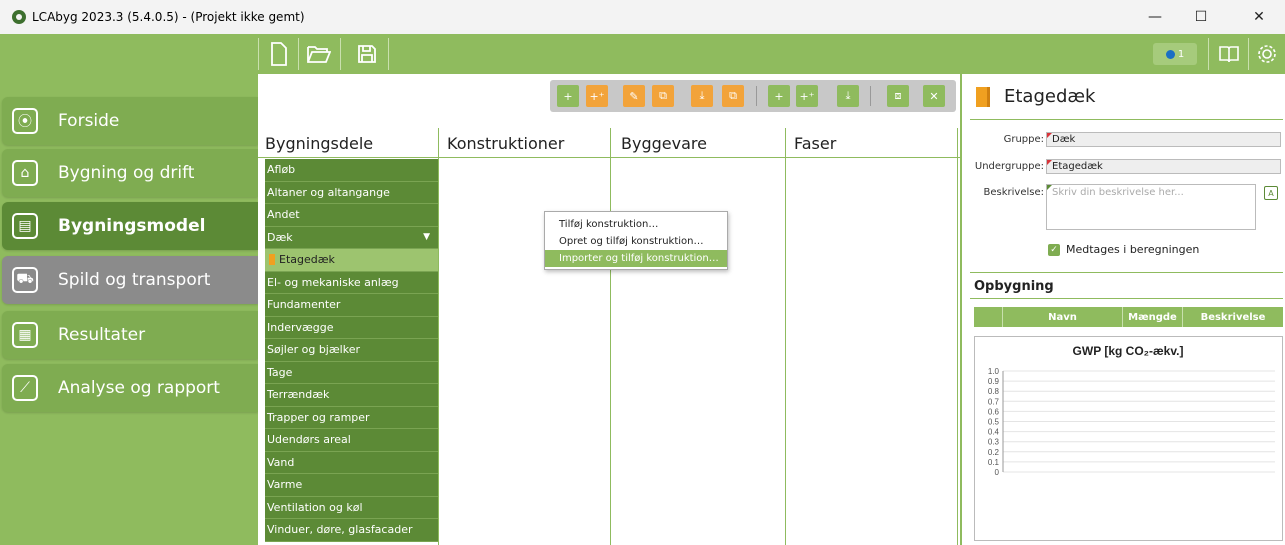 The height and width of the screenshot is (545, 1285). What do you see at coordinates (663, 96) in the screenshot?
I see `structure-button: ⧉` at bounding box center [663, 96].